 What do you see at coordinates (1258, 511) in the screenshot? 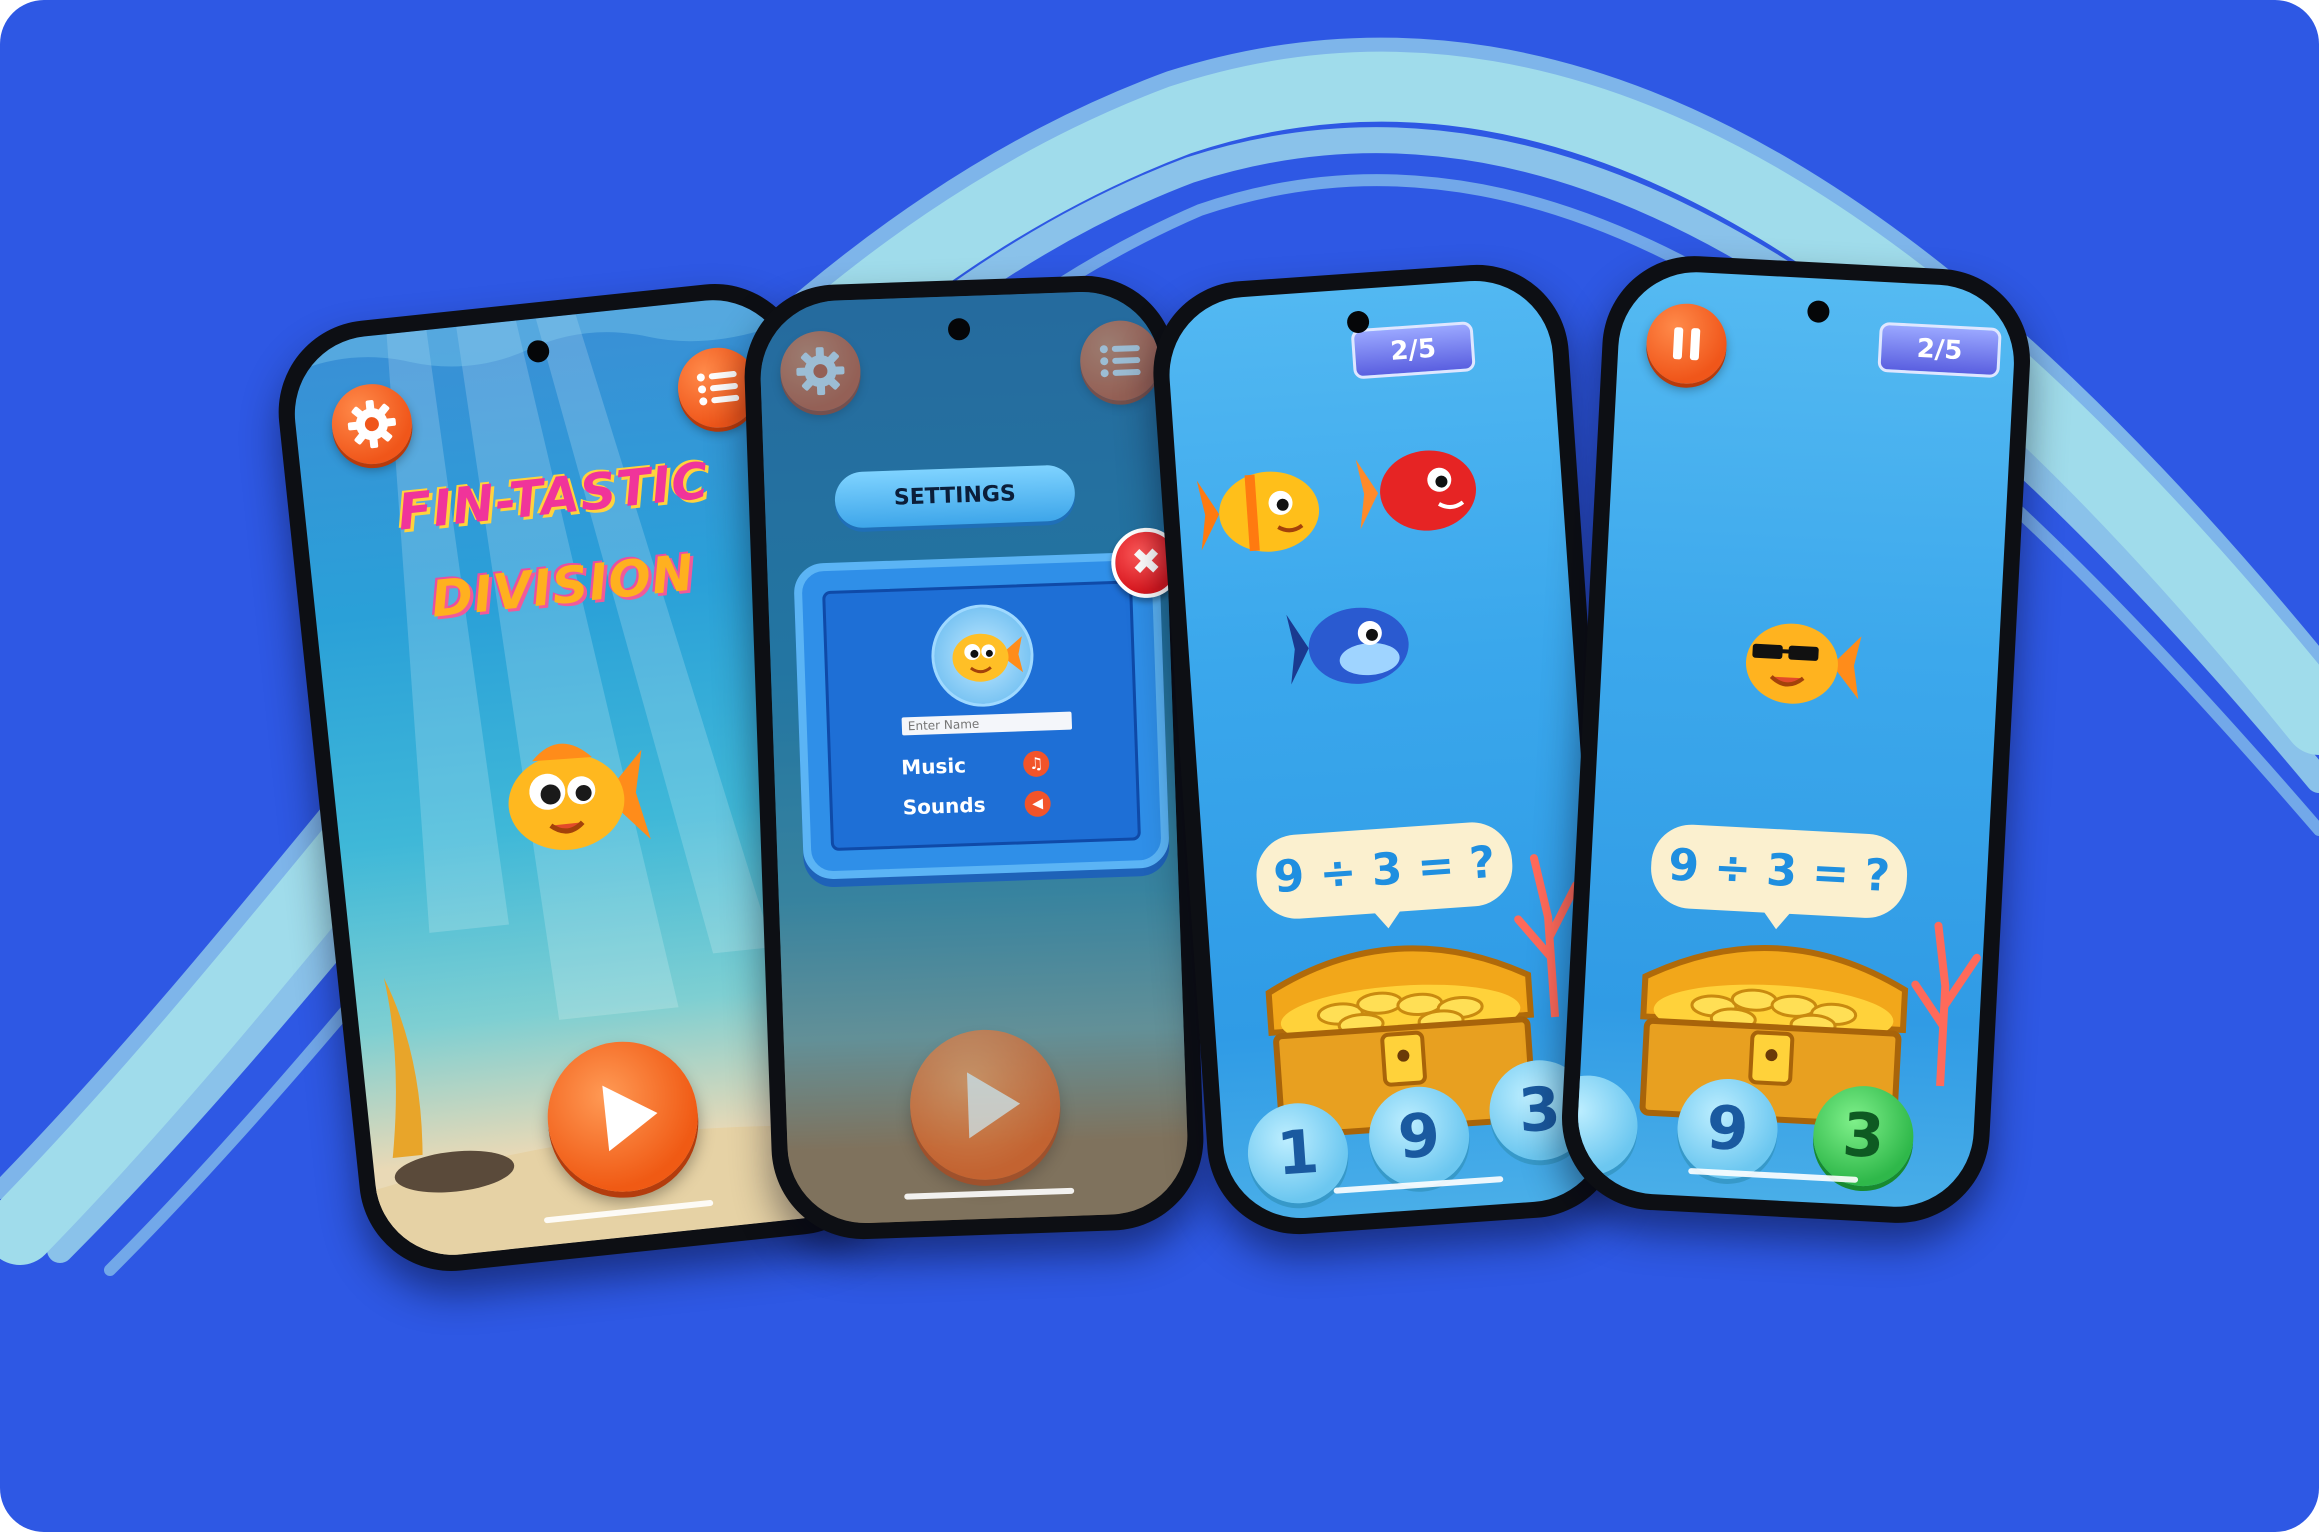
I see `clownfish-character` at bounding box center [1258, 511].